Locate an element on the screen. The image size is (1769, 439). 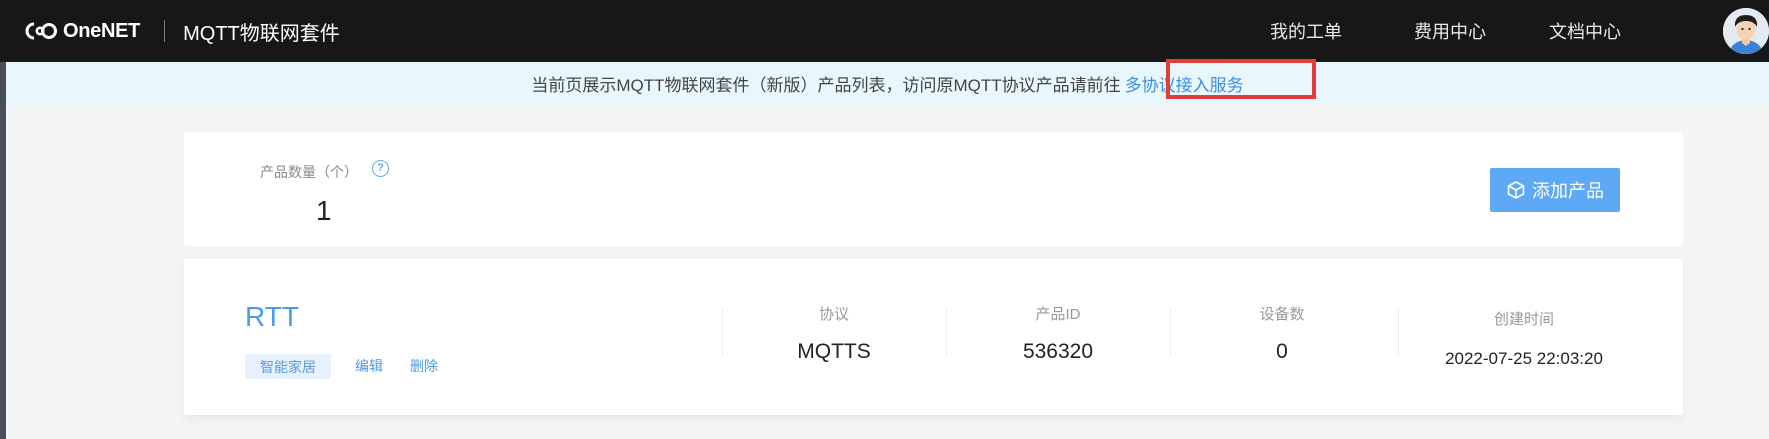
product-count-label: 产品数量（个） is located at coordinates (309, 172).